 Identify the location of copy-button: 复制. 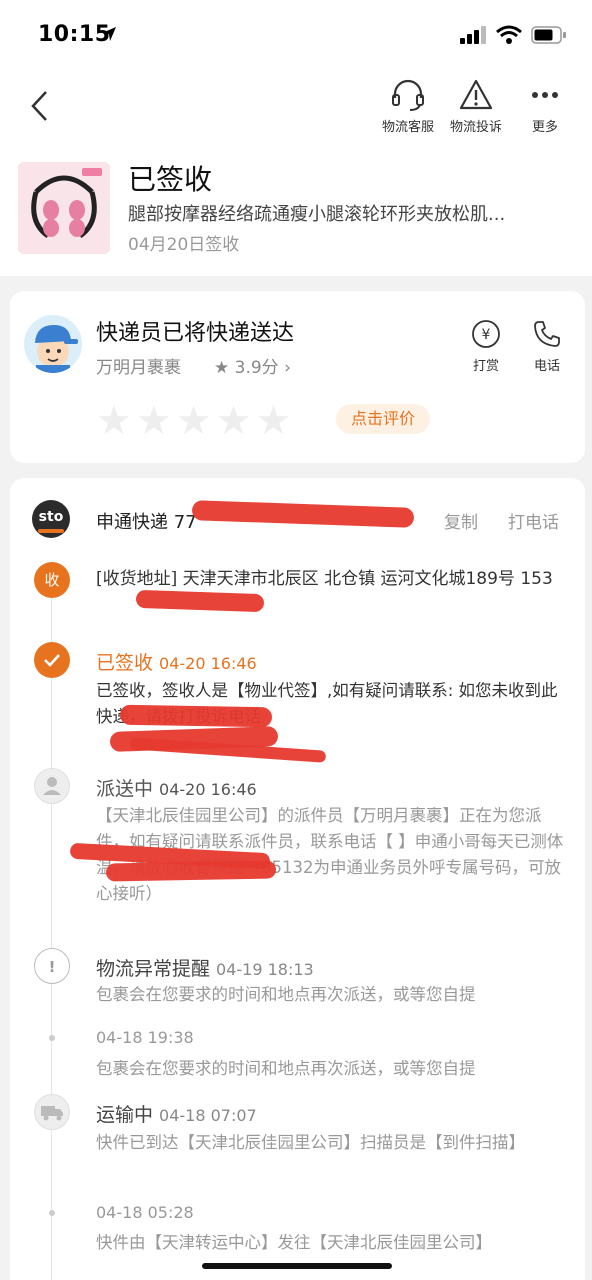
(461, 520).